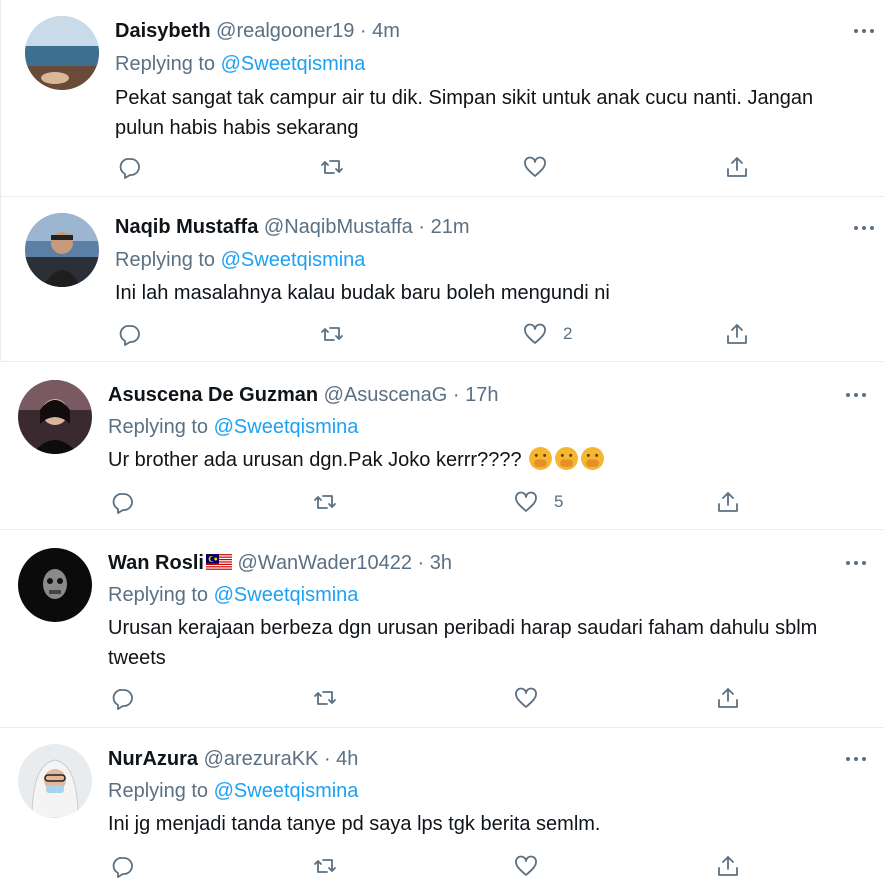 Image resolution: width=884 pixels, height=890 pixels. I want to click on timestamp: 4m, so click(386, 31).